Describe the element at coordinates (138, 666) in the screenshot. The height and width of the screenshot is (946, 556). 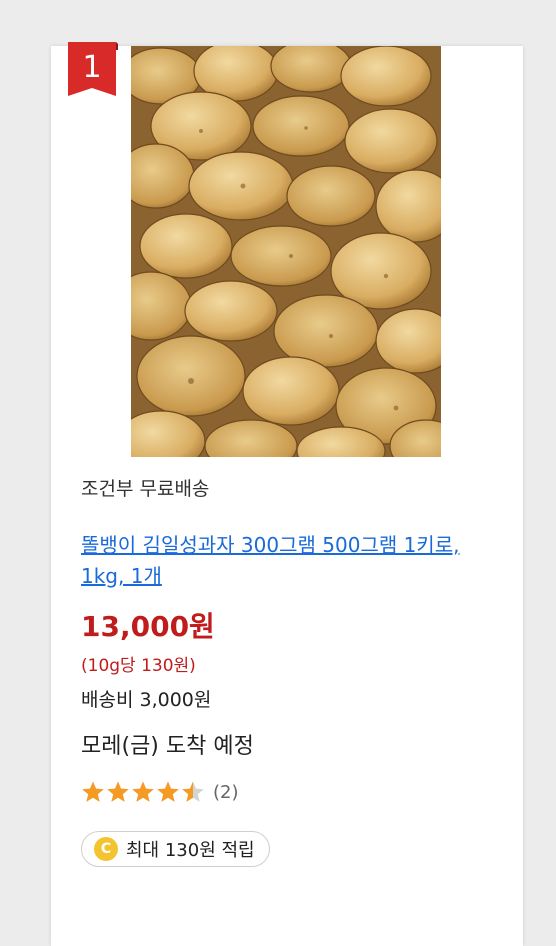
I see `unit-price: (10g당 130원)` at that location.